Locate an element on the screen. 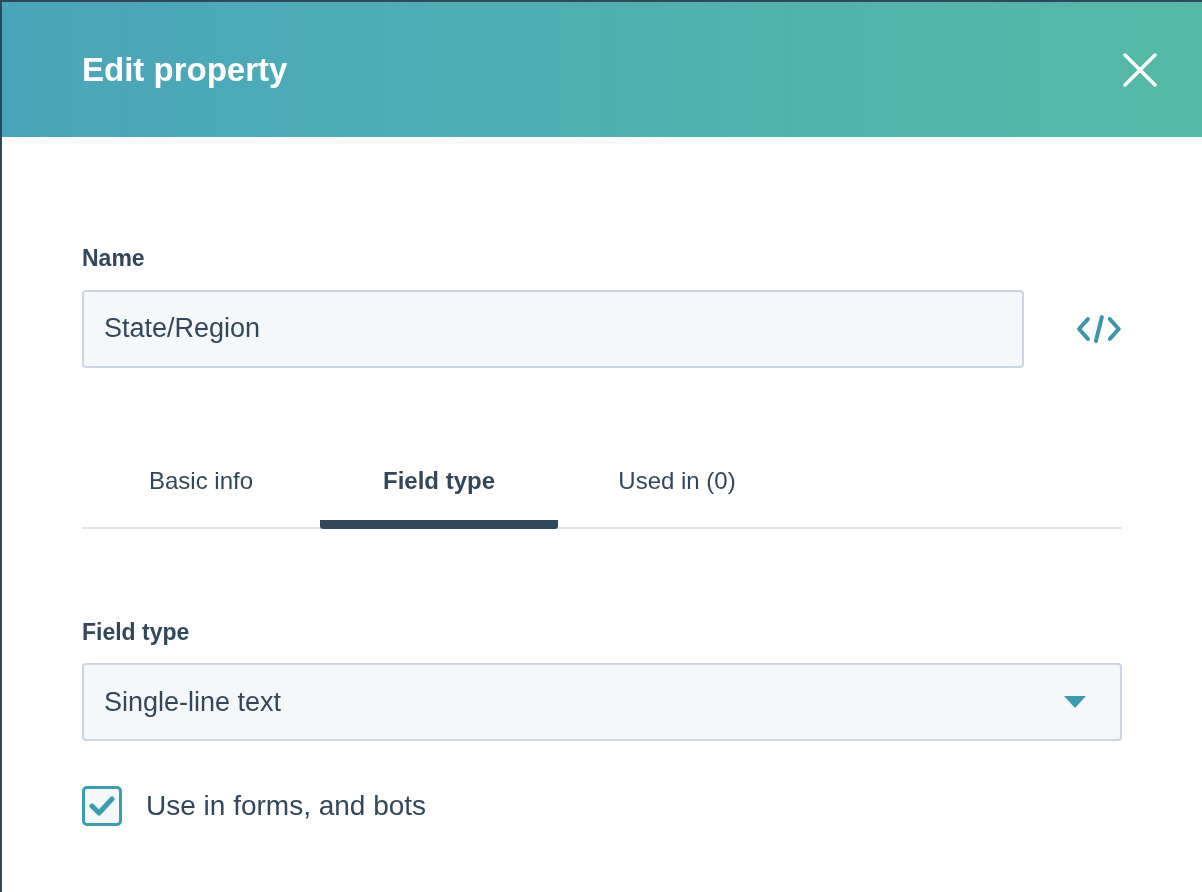 The height and width of the screenshot is (892, 1202). checkbox is located at coordinates (102, 806).